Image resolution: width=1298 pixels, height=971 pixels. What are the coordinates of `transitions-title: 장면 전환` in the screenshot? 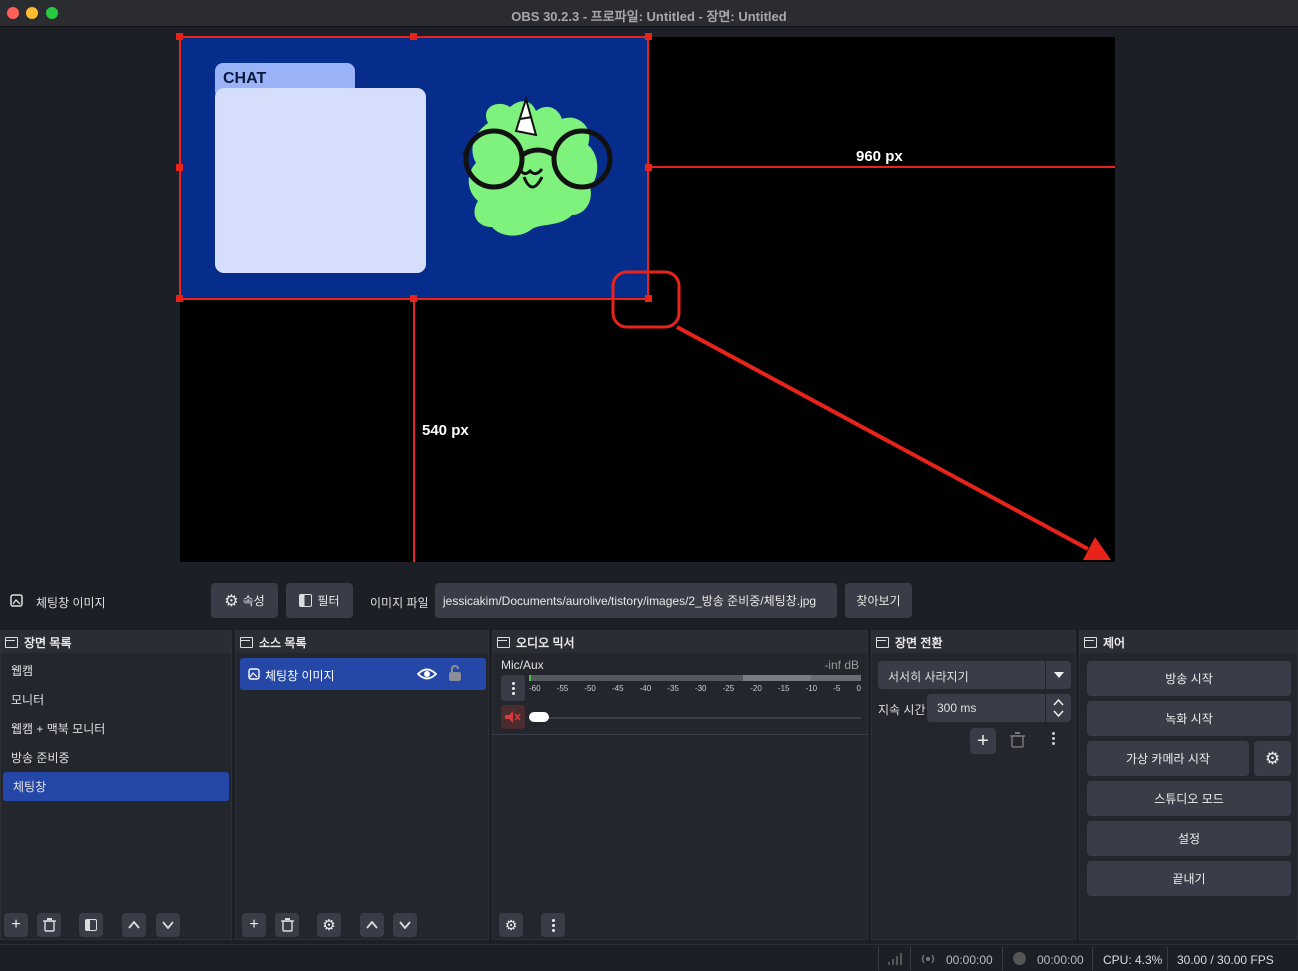 It's located at (919, 642).